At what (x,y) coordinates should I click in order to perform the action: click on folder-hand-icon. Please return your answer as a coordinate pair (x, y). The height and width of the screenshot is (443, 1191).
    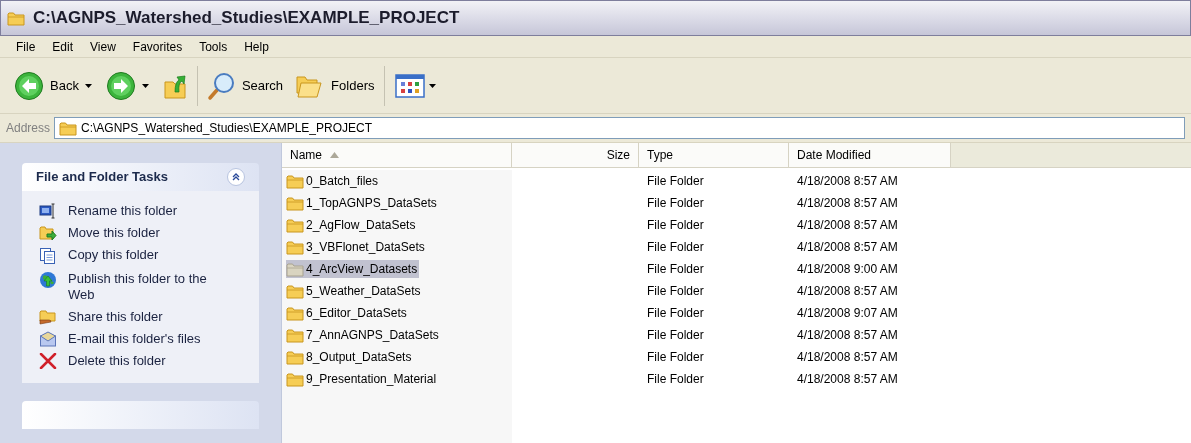
    Looking at the image, I should click on (48, 317).